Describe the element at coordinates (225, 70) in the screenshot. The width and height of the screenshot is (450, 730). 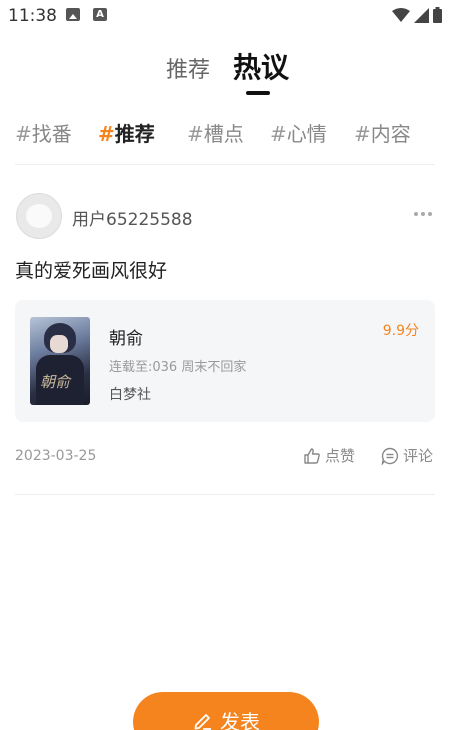
I see `top-tab-bar: 推荐 热议` at that location.